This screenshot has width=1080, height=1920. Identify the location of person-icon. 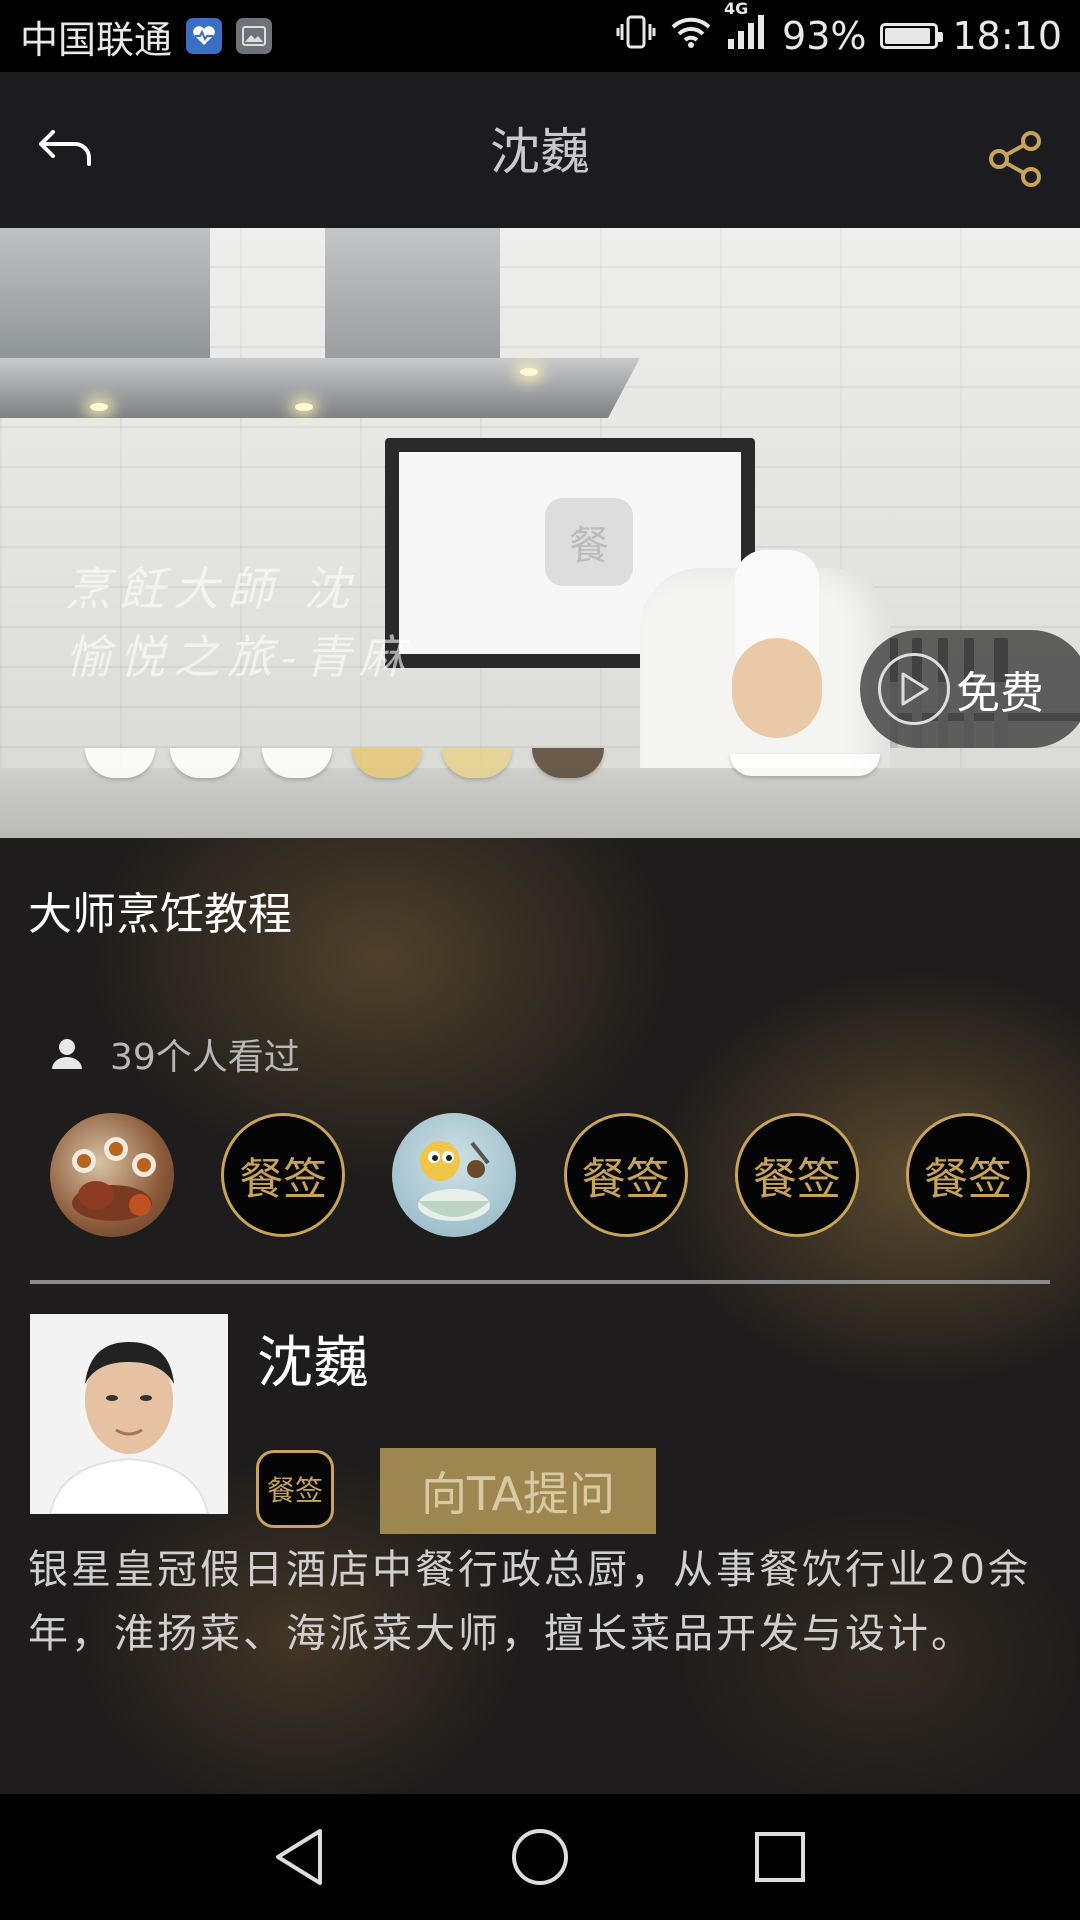
(67, 1054).